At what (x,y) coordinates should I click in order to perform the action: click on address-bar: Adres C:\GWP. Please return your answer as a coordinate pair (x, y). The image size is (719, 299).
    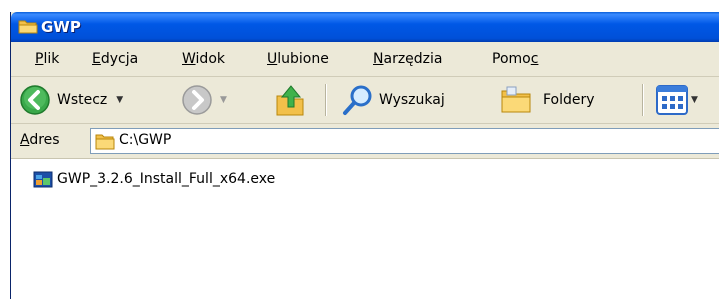
    Looking at the image, I should click on (365, 141).